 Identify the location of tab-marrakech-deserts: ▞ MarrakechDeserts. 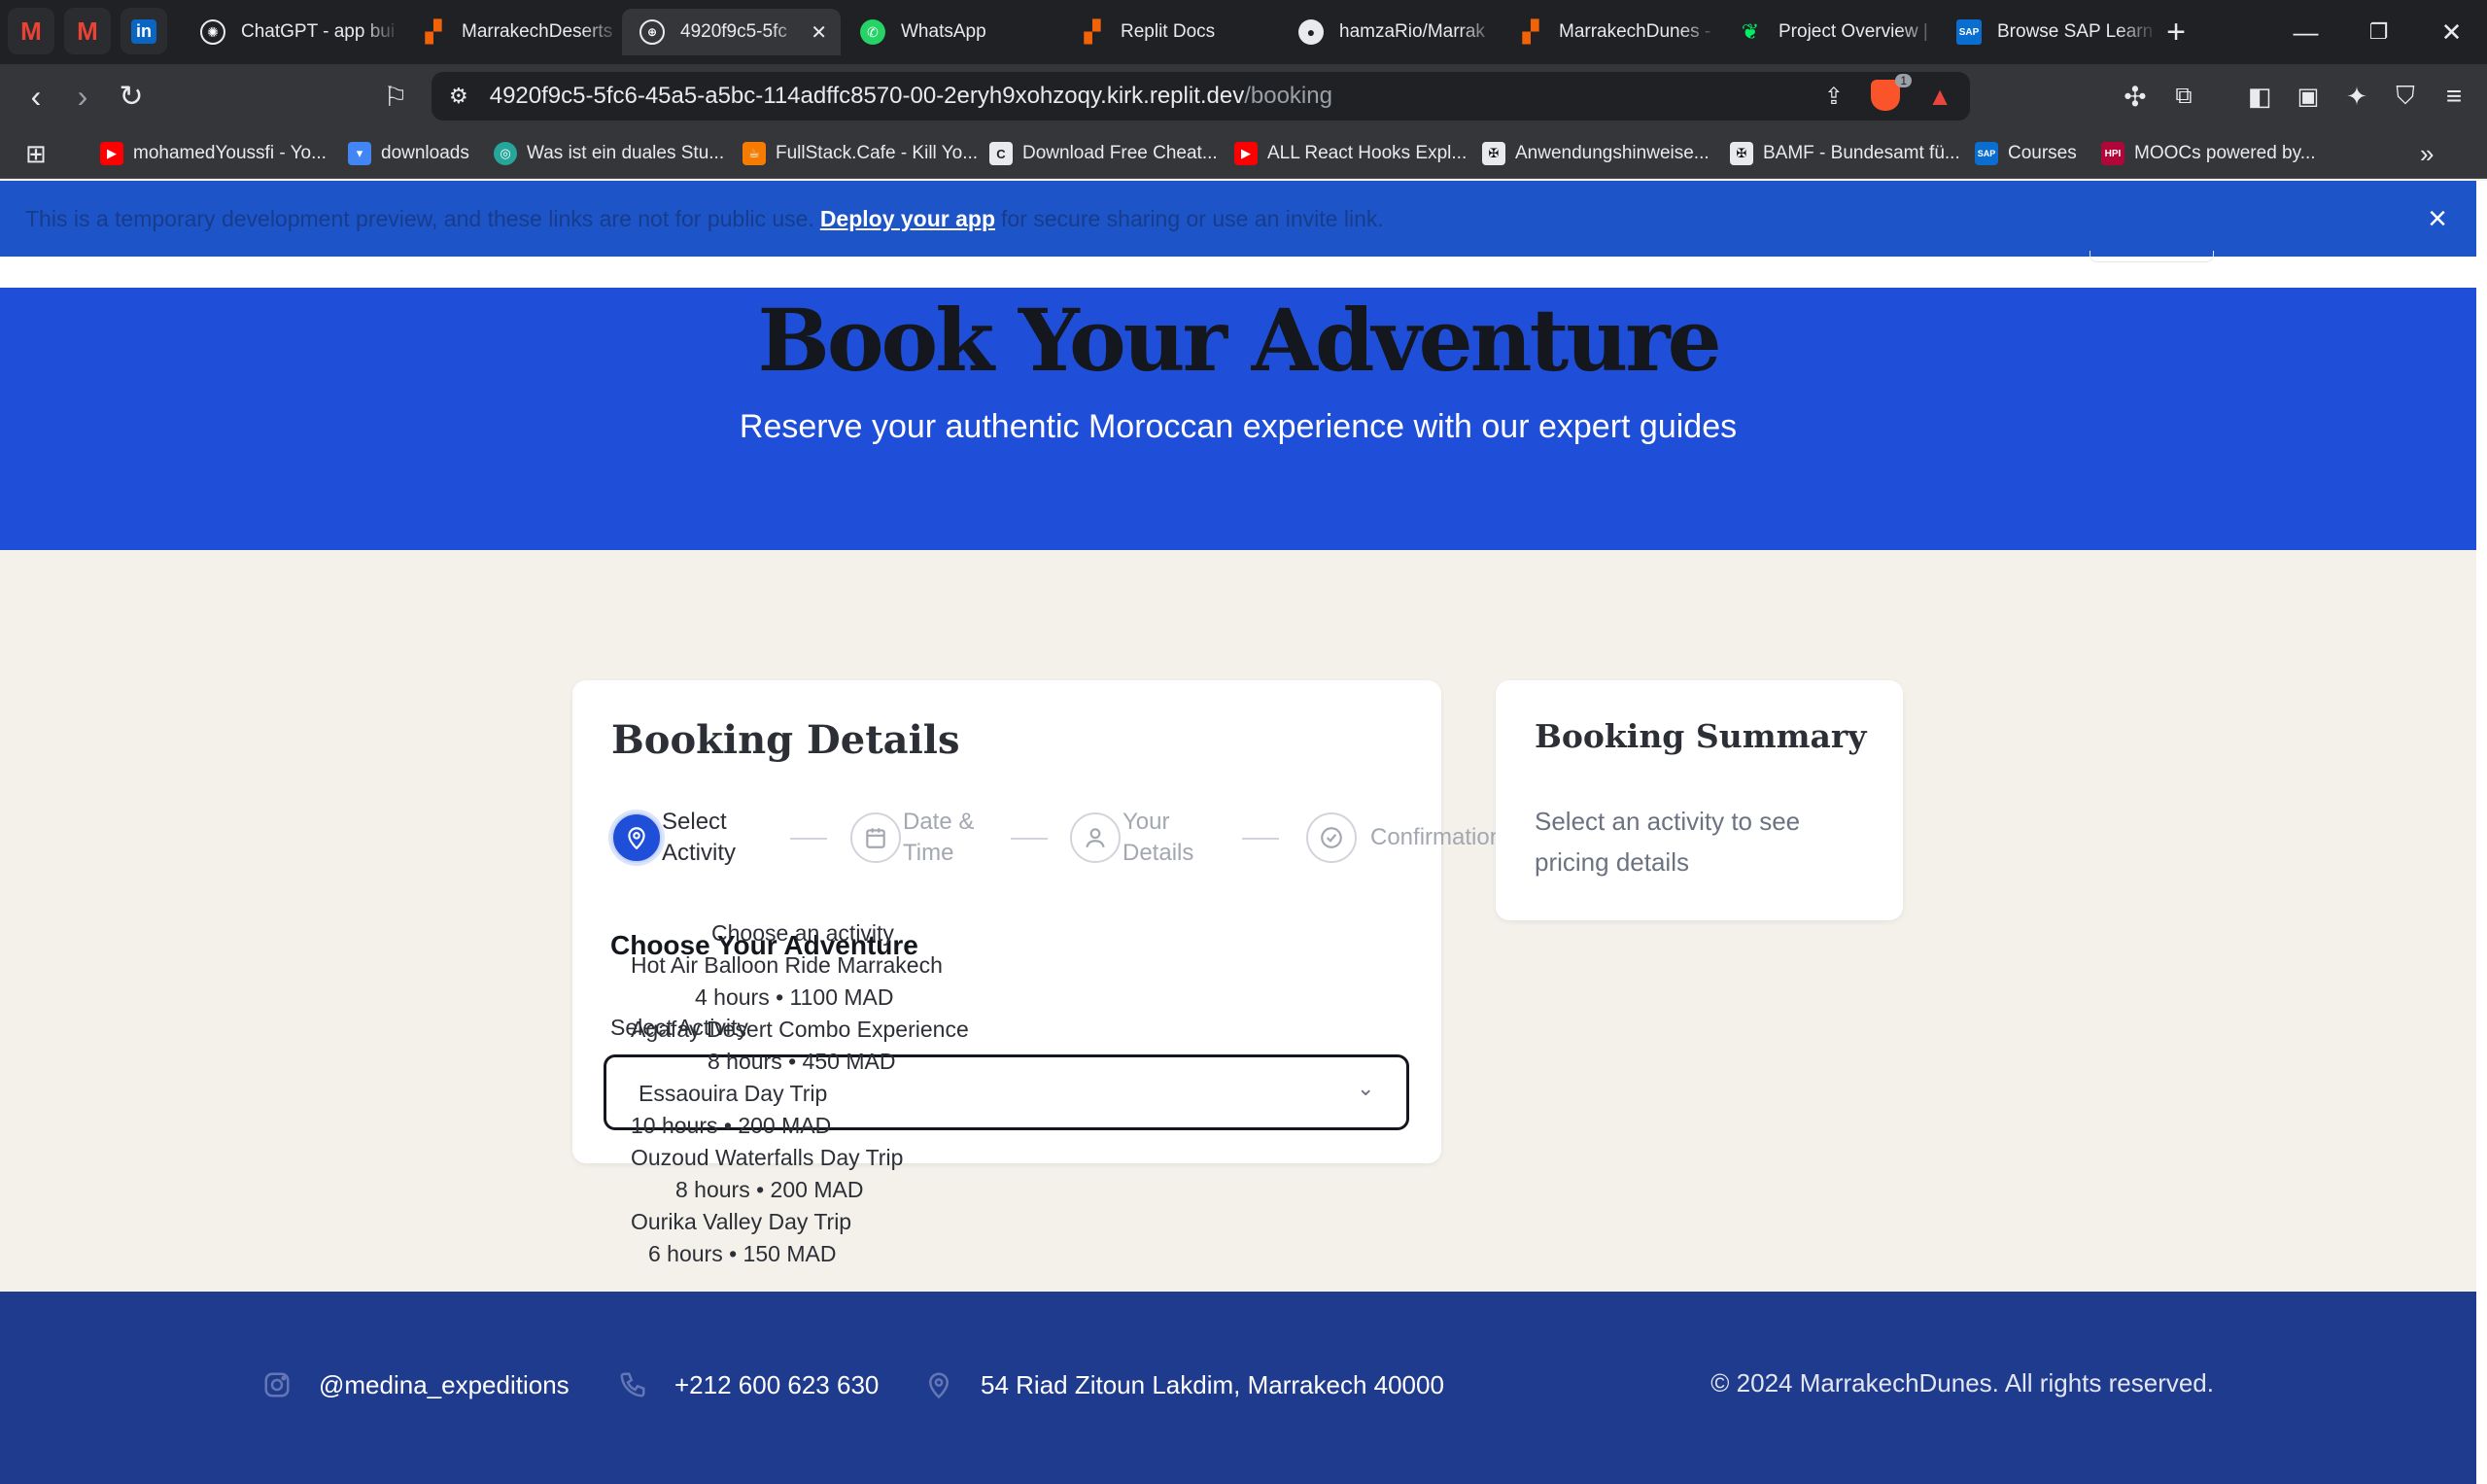
(512, 32).